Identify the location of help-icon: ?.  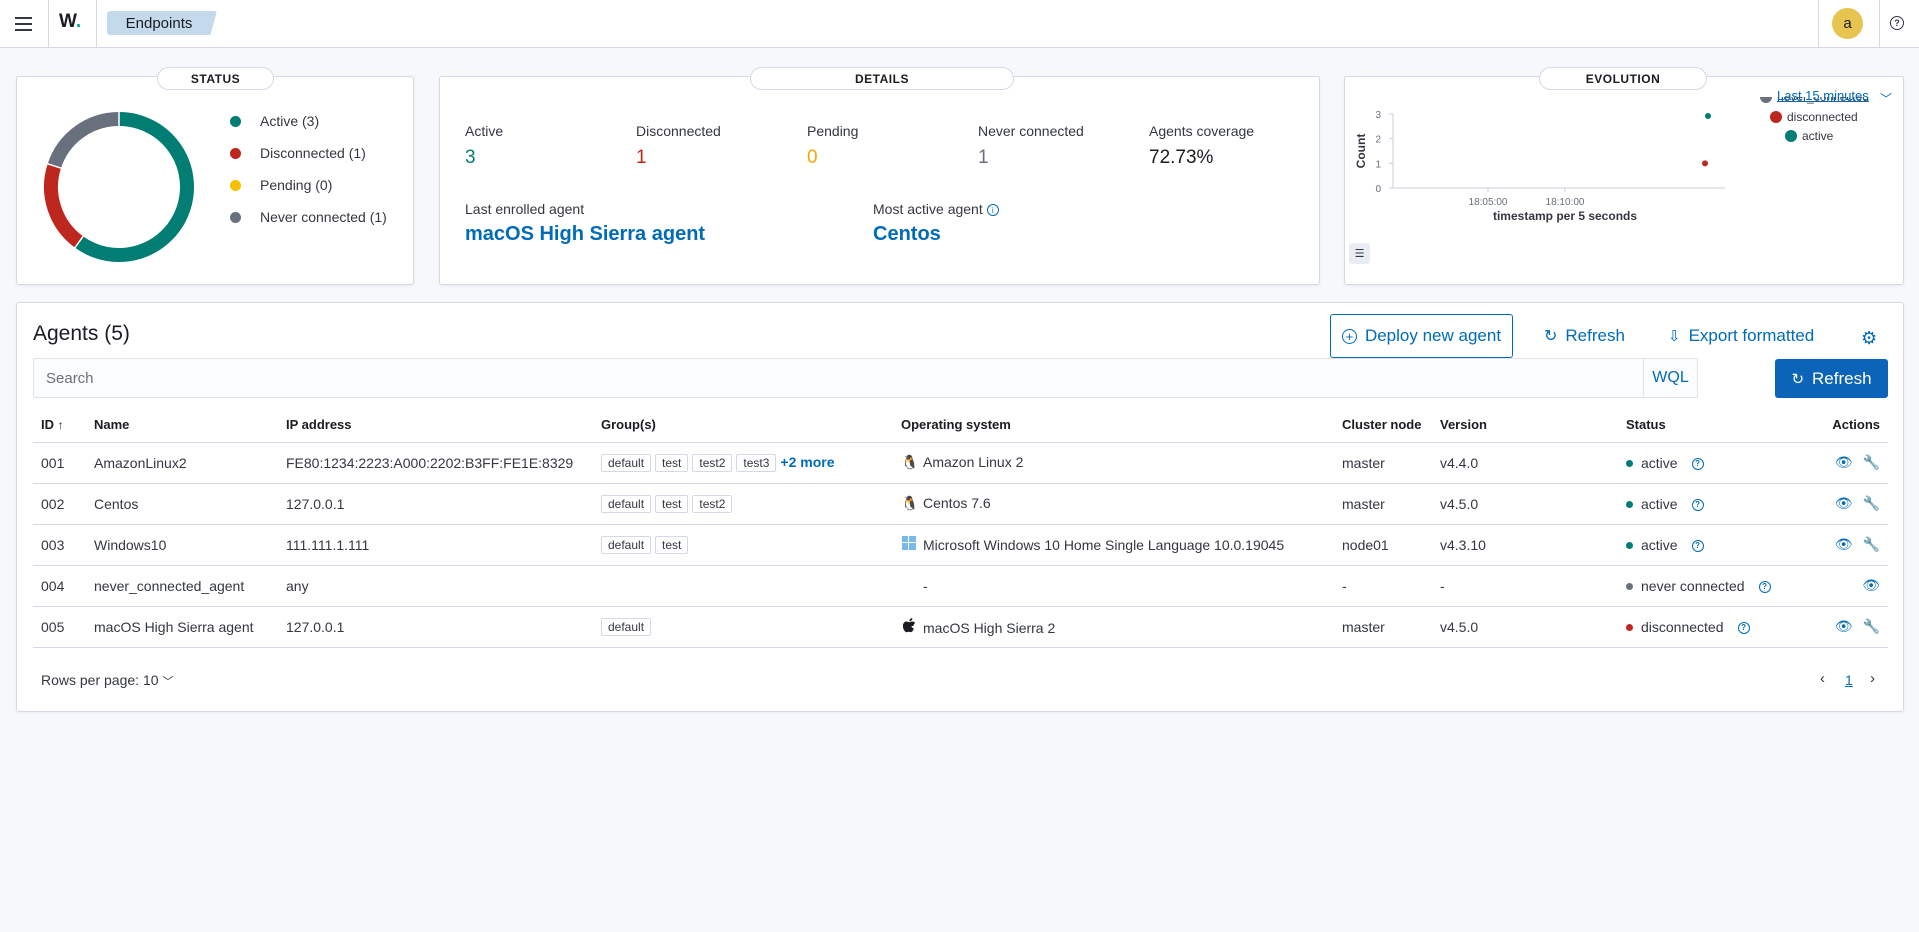
(1897, 23).